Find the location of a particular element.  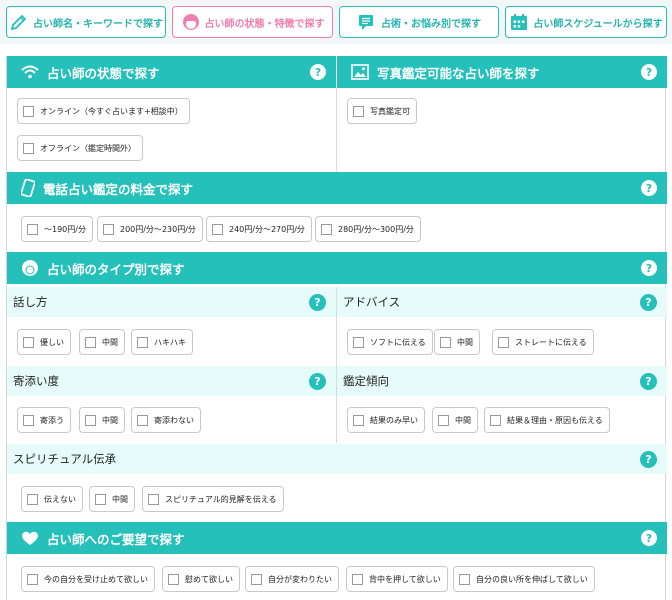

checkbox-tendency-middle: 中間 is located at coordinates (455, 420).